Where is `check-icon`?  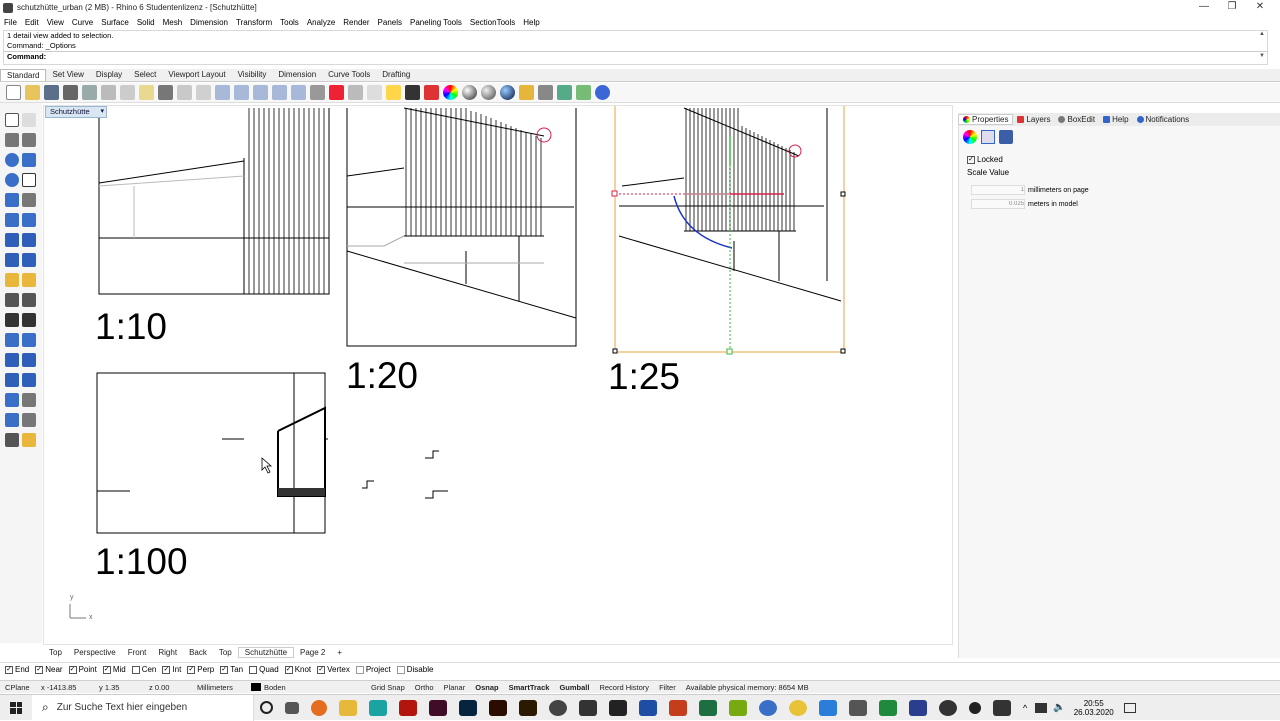 check-icon is located at coordinates (29, 420).